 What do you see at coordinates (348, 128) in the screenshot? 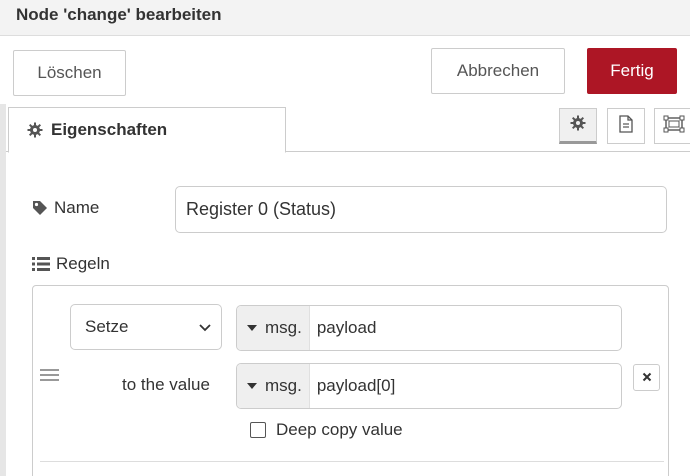
I see `tabs-bar: Eigenschaften` at bounding box center [348, 128].